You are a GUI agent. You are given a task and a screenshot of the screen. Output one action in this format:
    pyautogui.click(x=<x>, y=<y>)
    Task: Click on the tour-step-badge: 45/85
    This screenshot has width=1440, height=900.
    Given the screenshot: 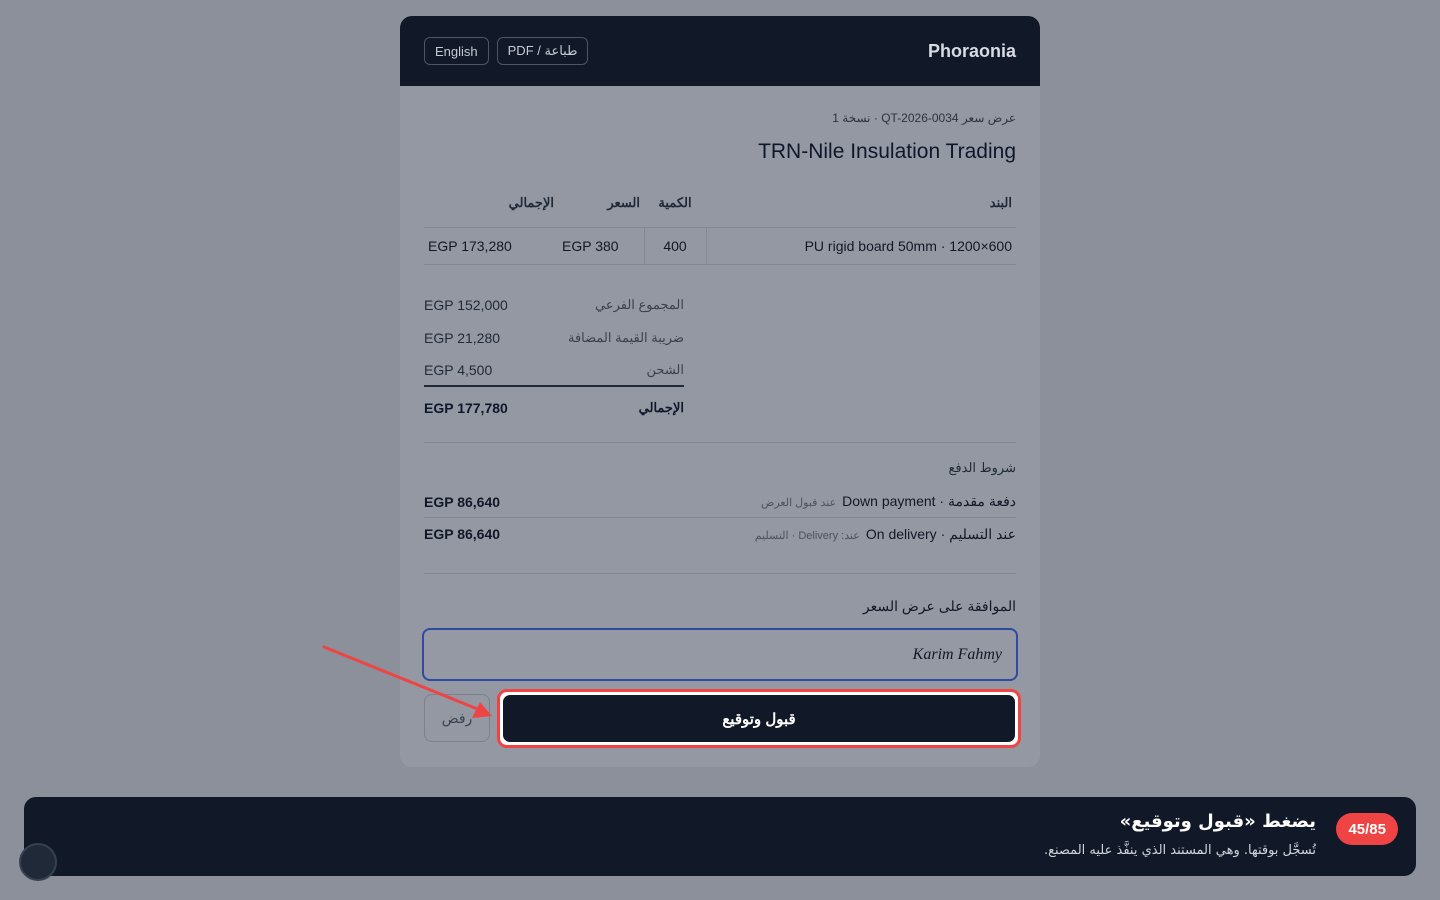 What is the action you would take?
    pyautogui.click(x=1367, y=829)
    